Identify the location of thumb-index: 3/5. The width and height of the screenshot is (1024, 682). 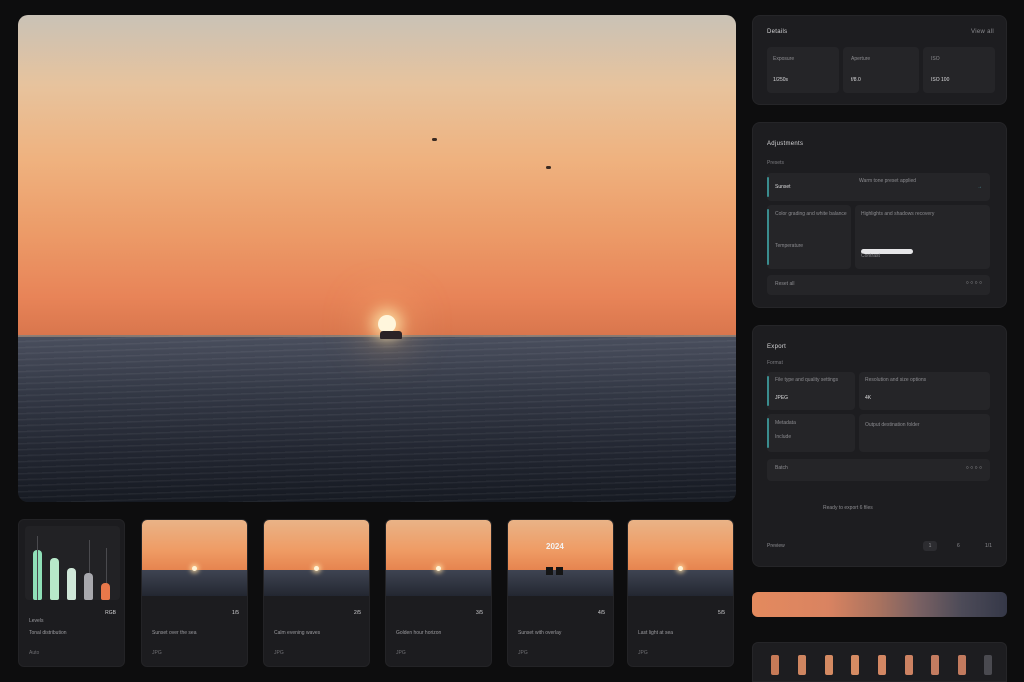
(479, 613).